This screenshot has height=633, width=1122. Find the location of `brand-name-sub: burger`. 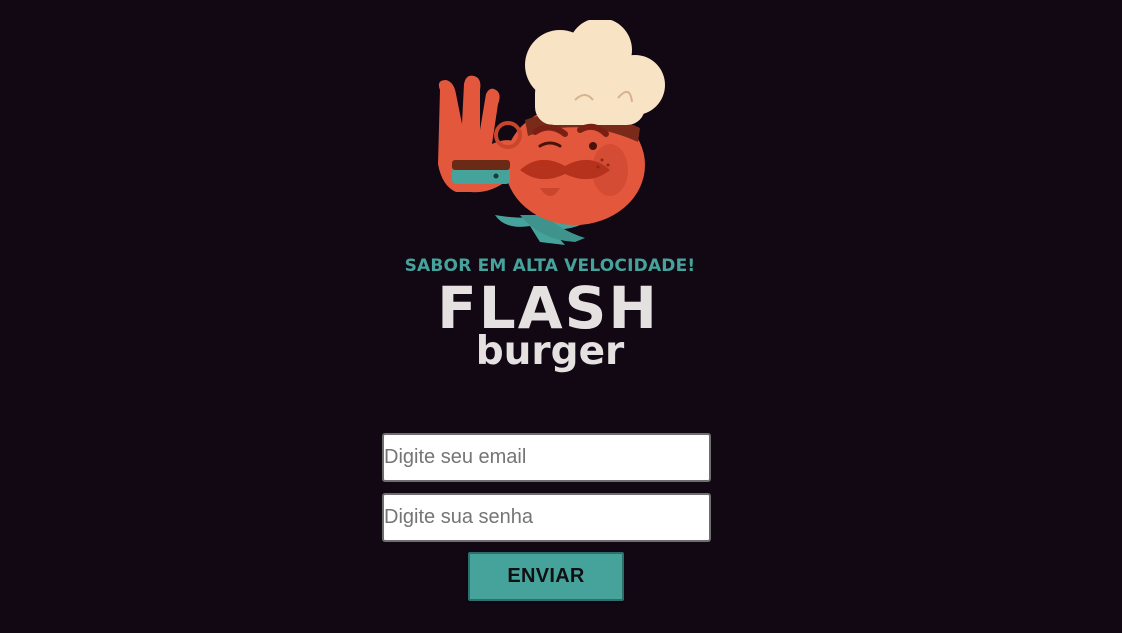

brand-name-sub: burger is located at coordinates (550, 351).